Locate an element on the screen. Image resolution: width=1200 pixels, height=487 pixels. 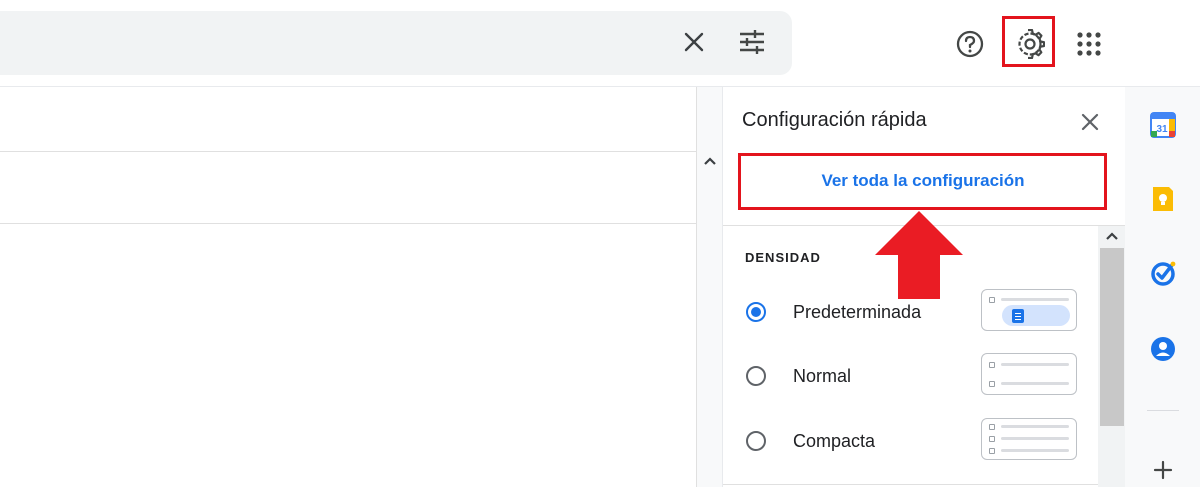
density-option-default: Predeterminada is located at coordinates (911, 314).